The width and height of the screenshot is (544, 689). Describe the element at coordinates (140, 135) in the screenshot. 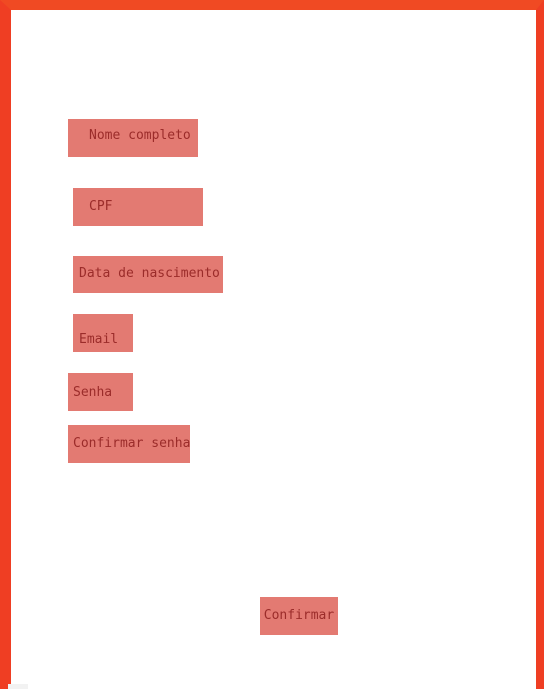

I see `full-name-label: Nome completo` at that location.